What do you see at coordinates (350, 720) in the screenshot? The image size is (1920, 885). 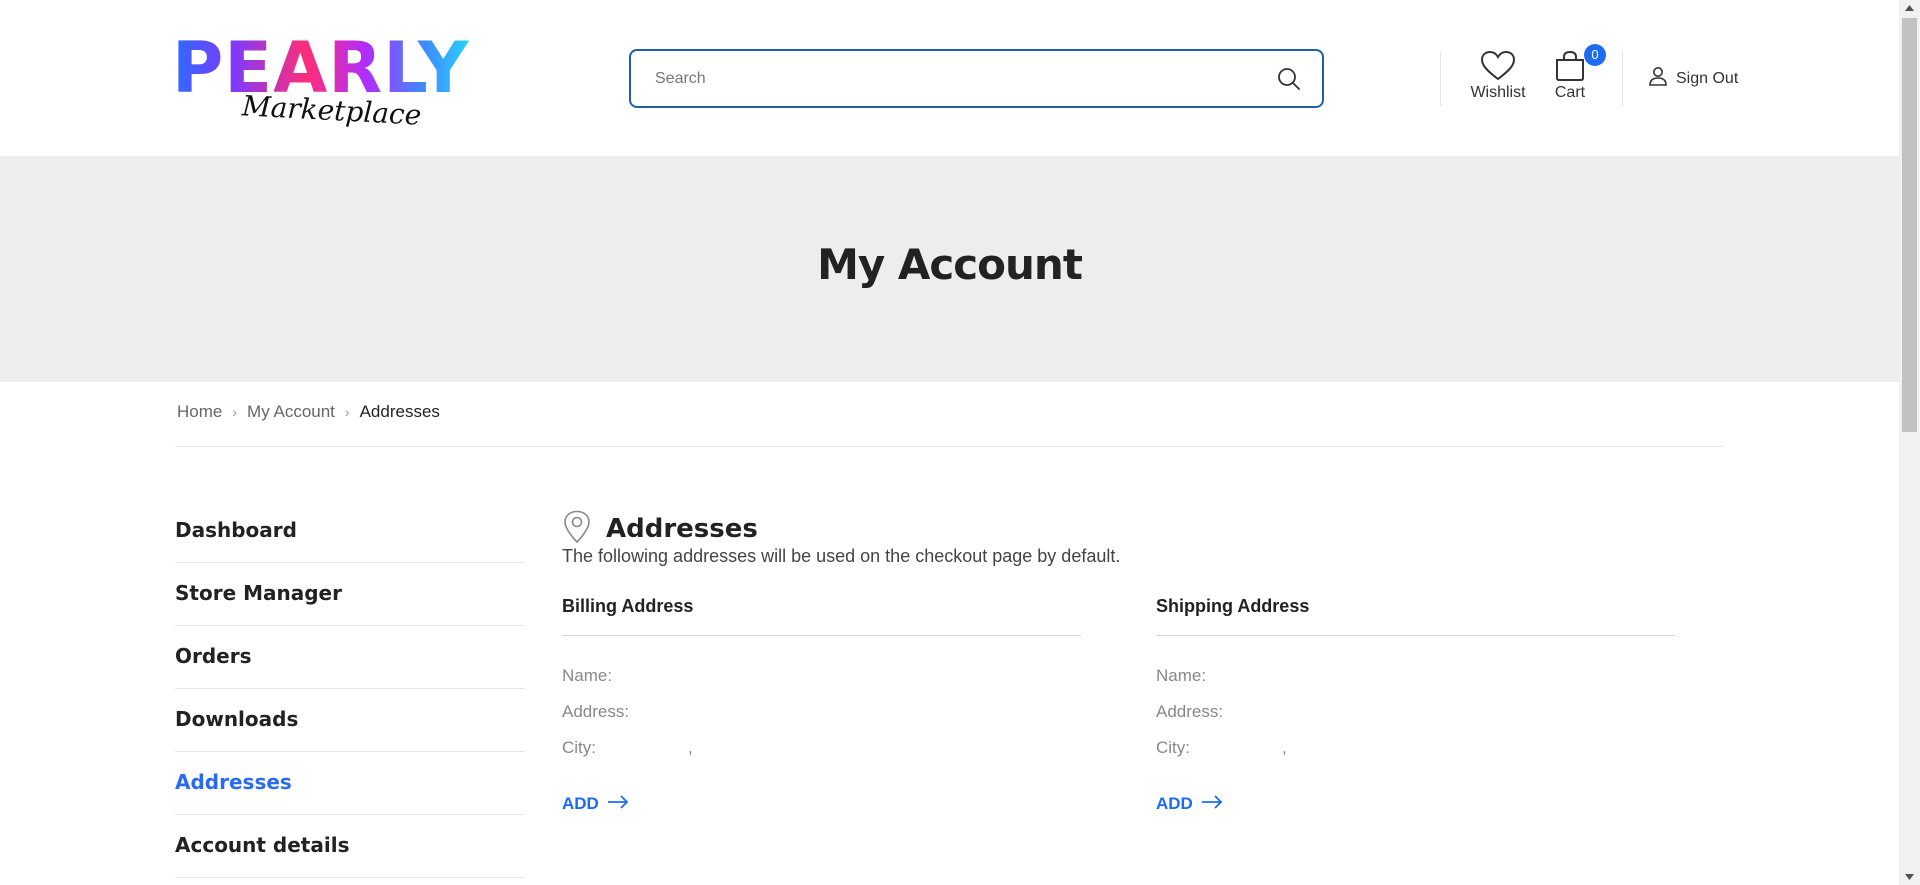 I see `sidebar-item-downloads: Downloads` at bounding box center [350, 720].